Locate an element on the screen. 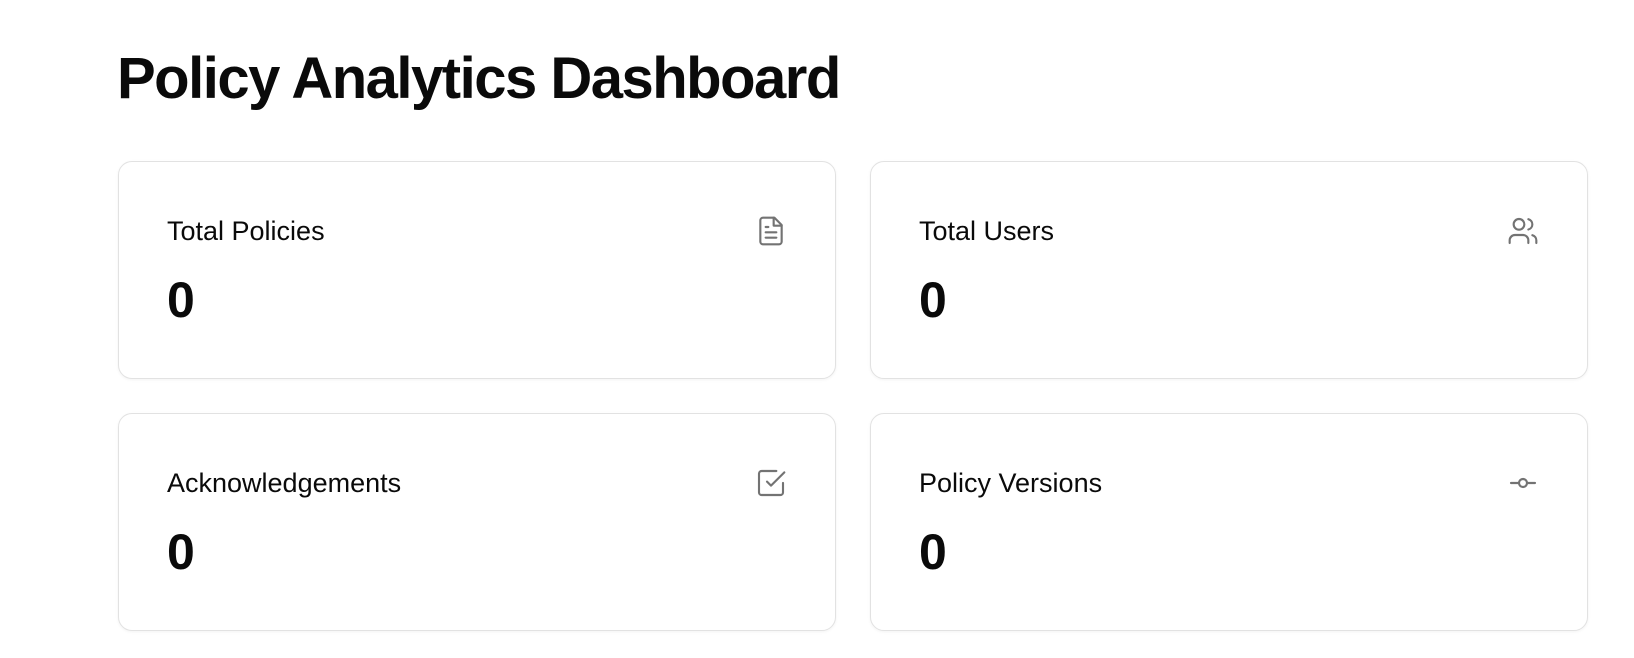 The height and width of the screenshot is (658, 1634). stat-card-policy-versions: Policy Versions 0 is located at coordinates (1229, 522).